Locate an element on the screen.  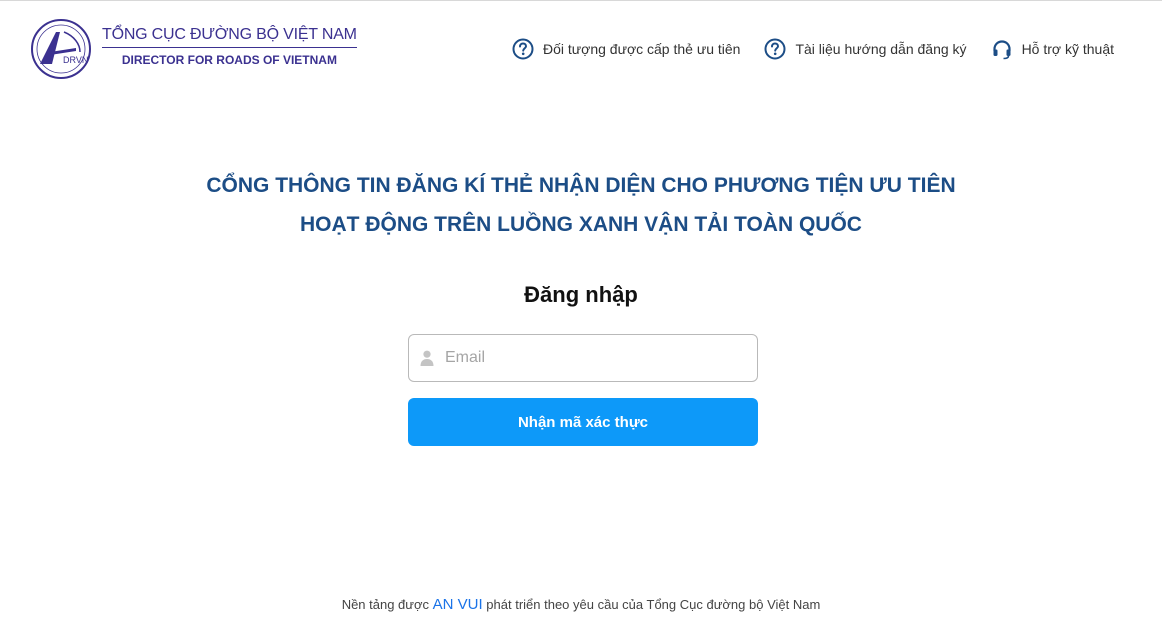
footer-brand-link: AN VUI is located at coordinates (458, 604).